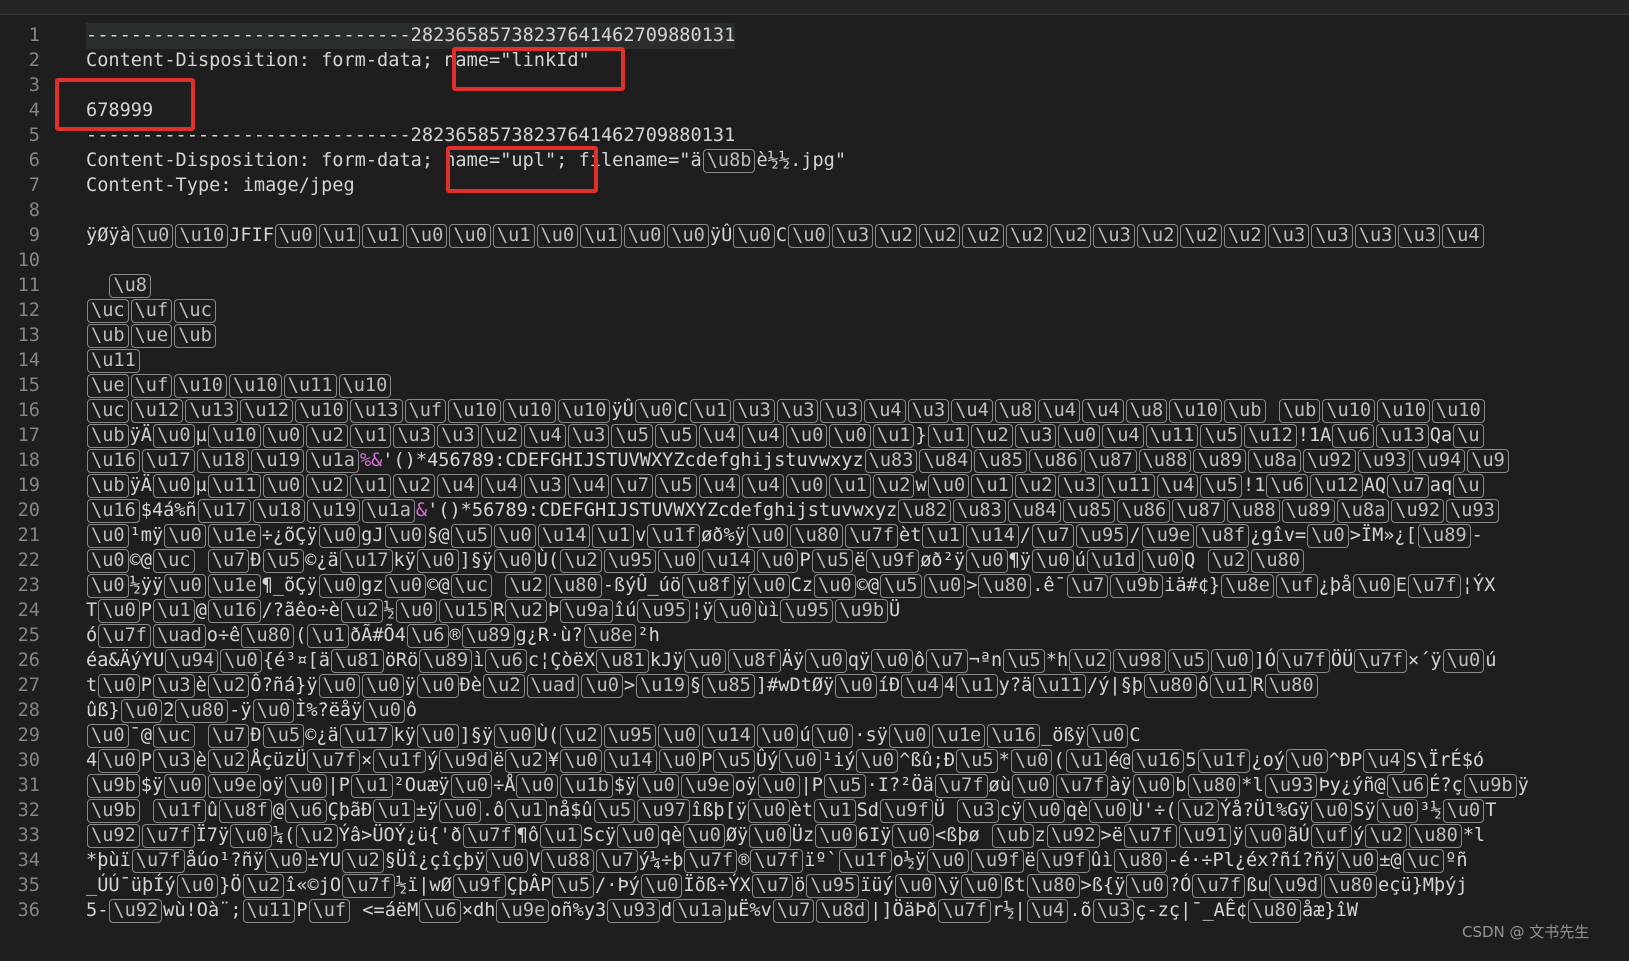 This screenshot has height=961, width=1629. Describe the element at coordinates (1274, 461) in the screenshot. I see `control-char-badge: \u8a` at that location.